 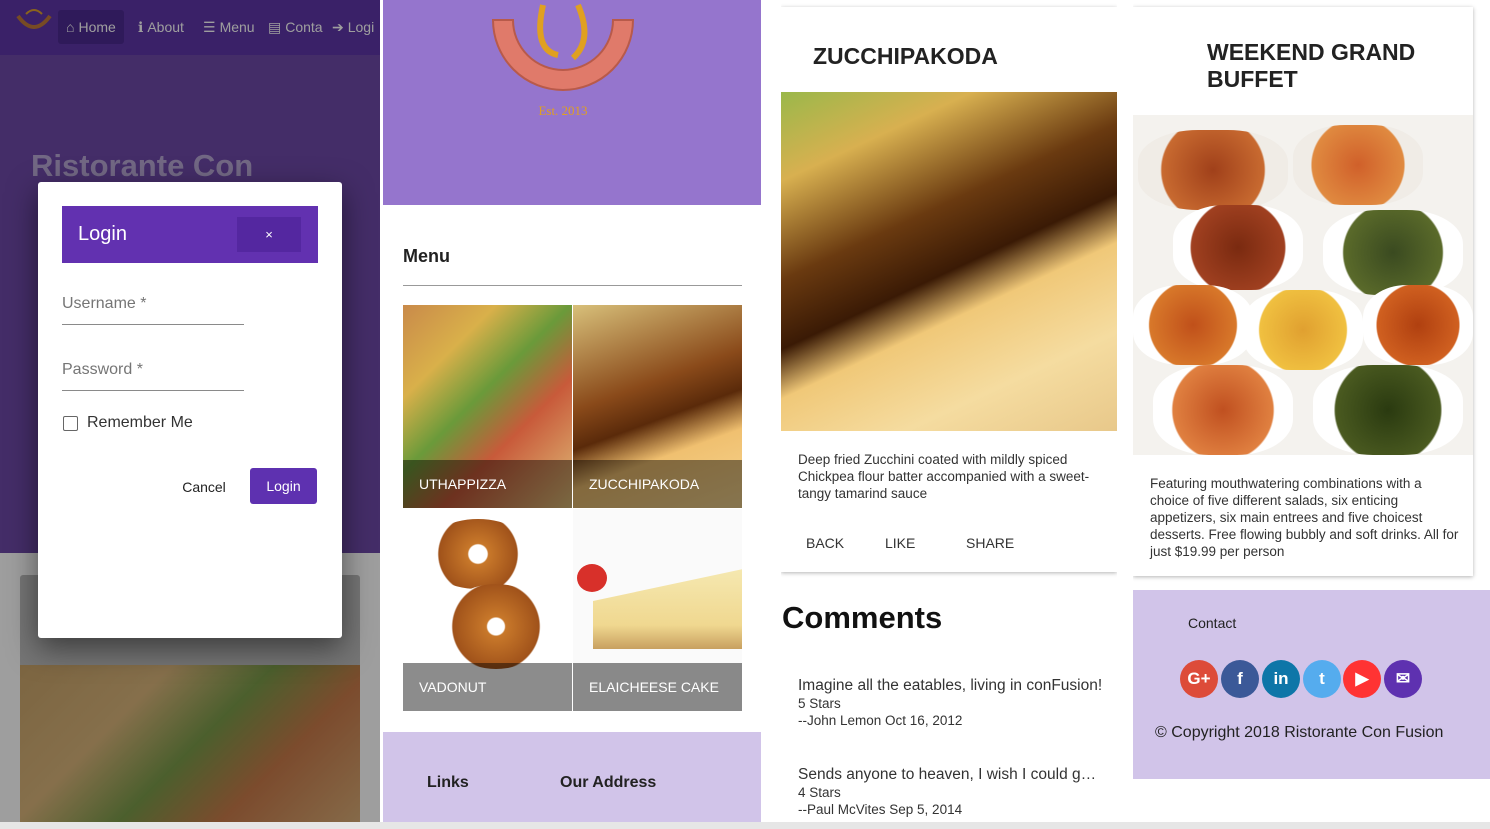 What do you see at coordinates (657, 484) in the screenshot?
I see `tile-label: ZUCCHIPAKODA` at bounding box center [657, 484].